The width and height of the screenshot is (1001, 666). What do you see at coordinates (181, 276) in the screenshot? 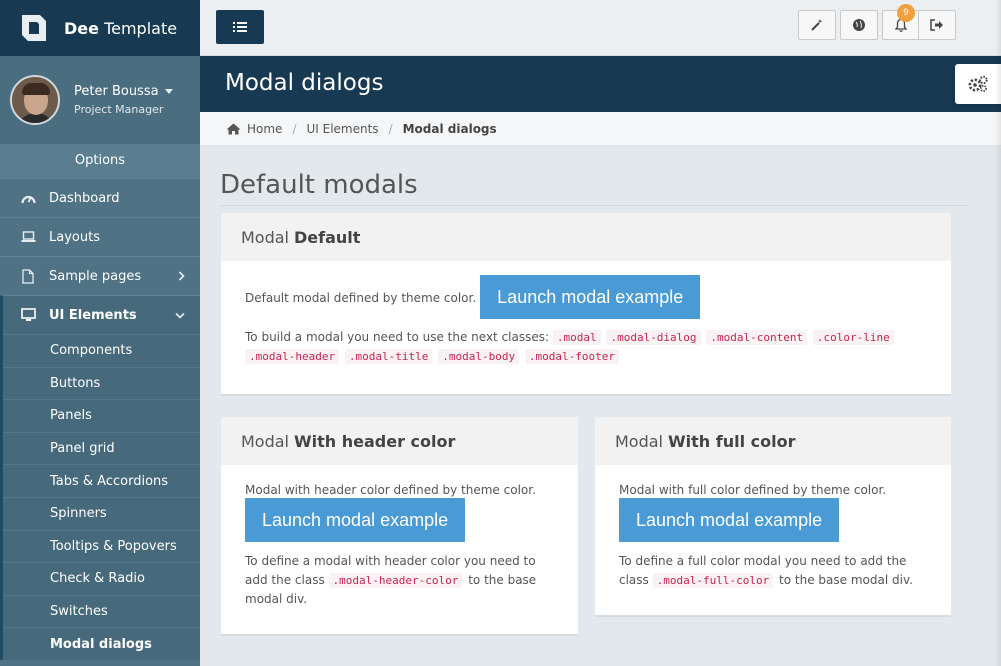
I see `chevron-right-icon` at bounding box center [181, 276].